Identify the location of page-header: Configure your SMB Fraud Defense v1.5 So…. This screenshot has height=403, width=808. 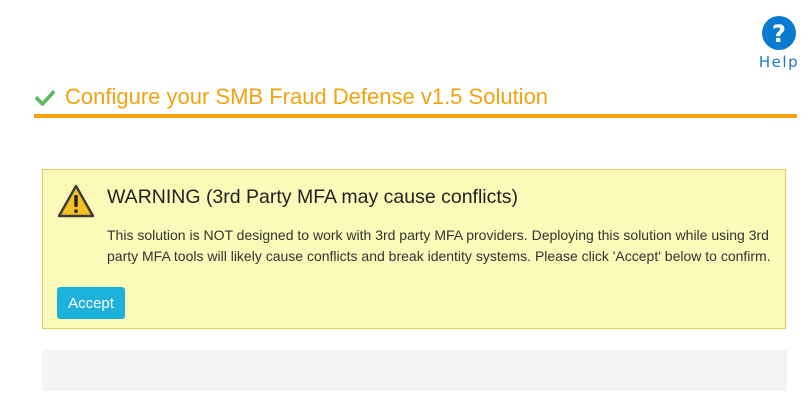
(415, 100).